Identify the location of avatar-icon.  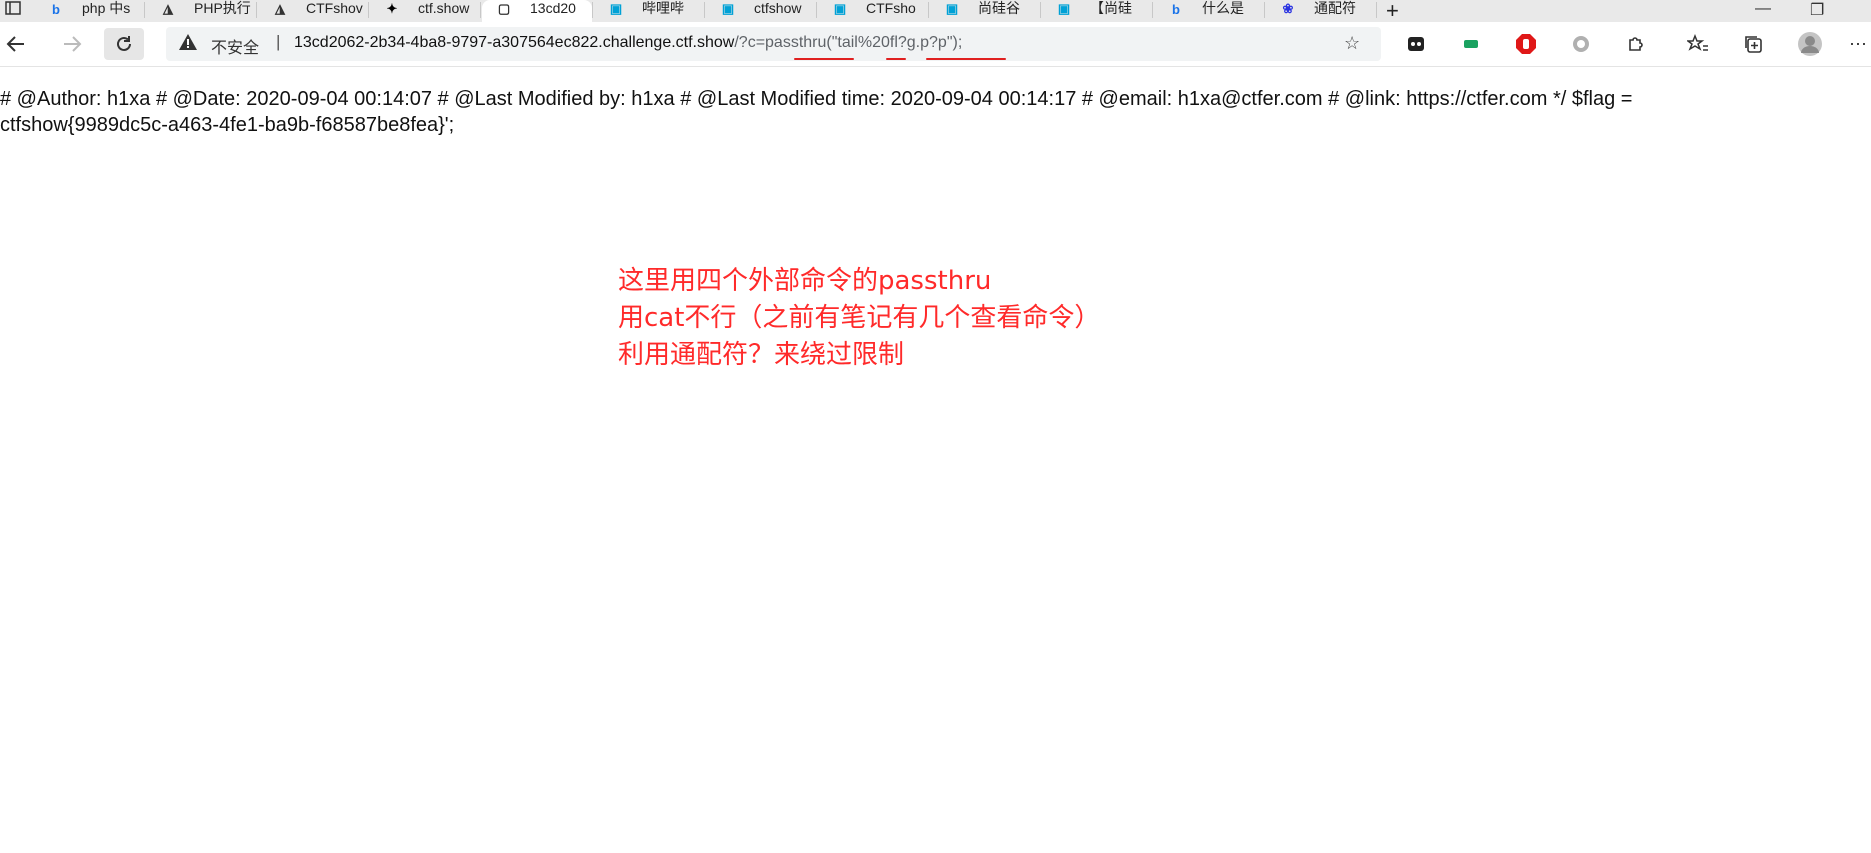
(1810, 44).